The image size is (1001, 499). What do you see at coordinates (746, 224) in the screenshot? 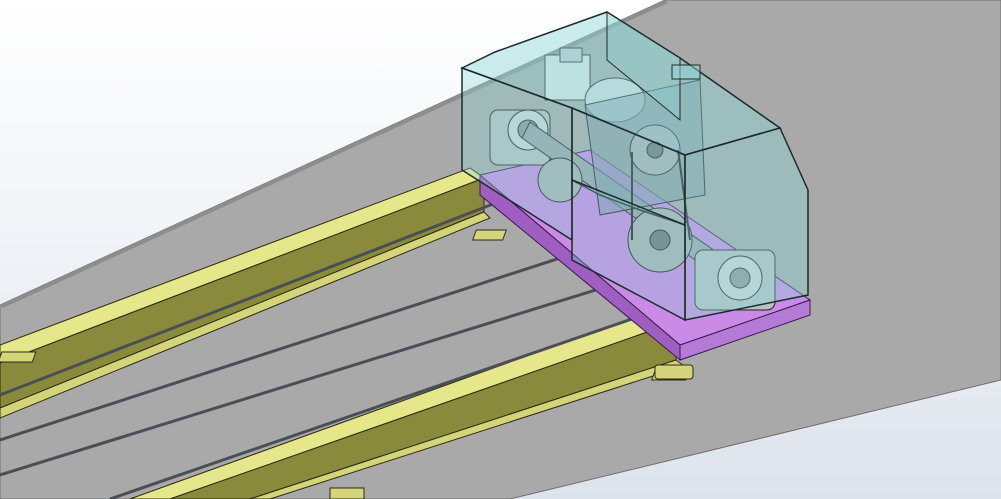
I see `housing-front-wall` at bounding box center [746, 224].